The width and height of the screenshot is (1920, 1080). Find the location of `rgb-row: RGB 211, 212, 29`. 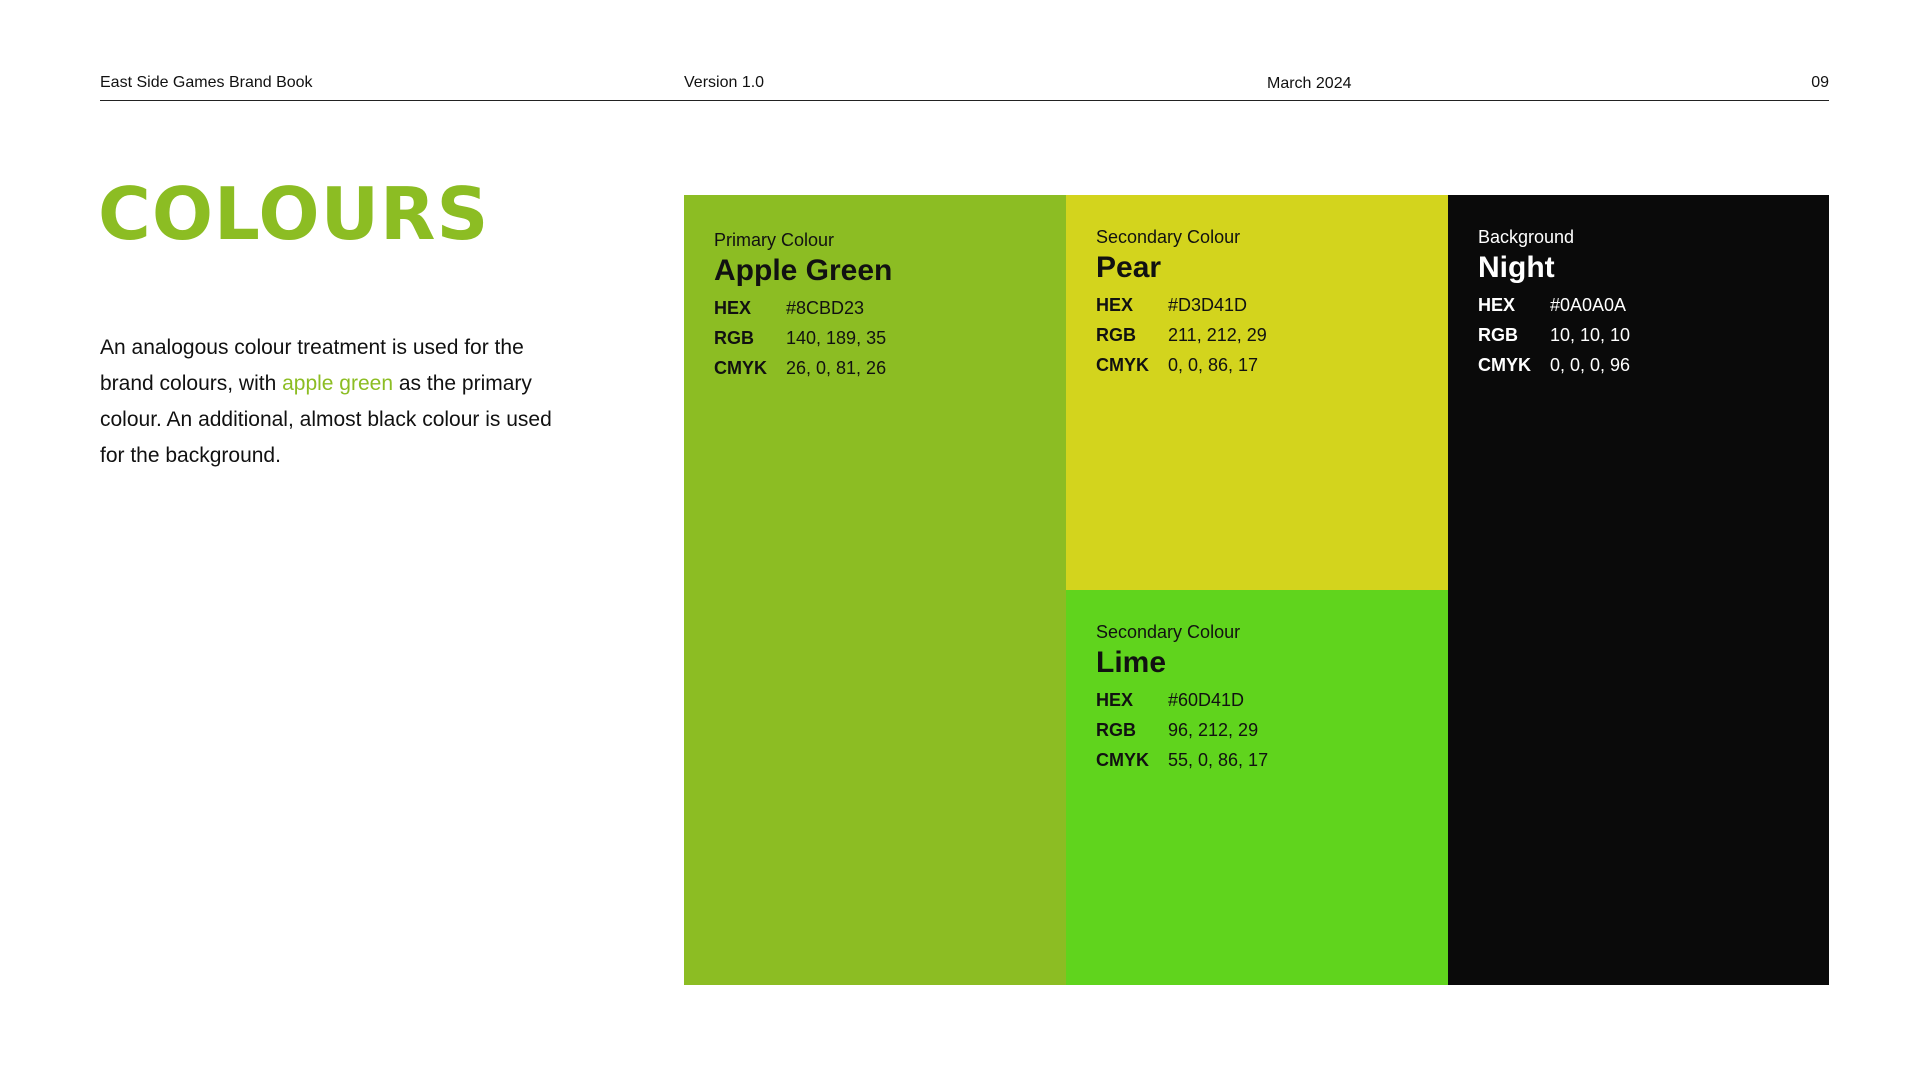

rgb-row: RGB 211, 212, 29 is located at coordinates (1257, 335).